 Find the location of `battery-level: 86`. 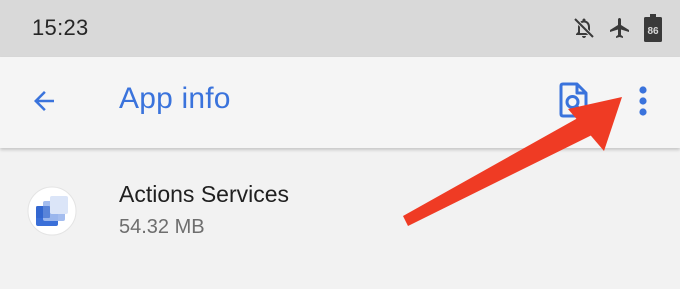

battery-level: 86 is located at coordinates (653, 31).